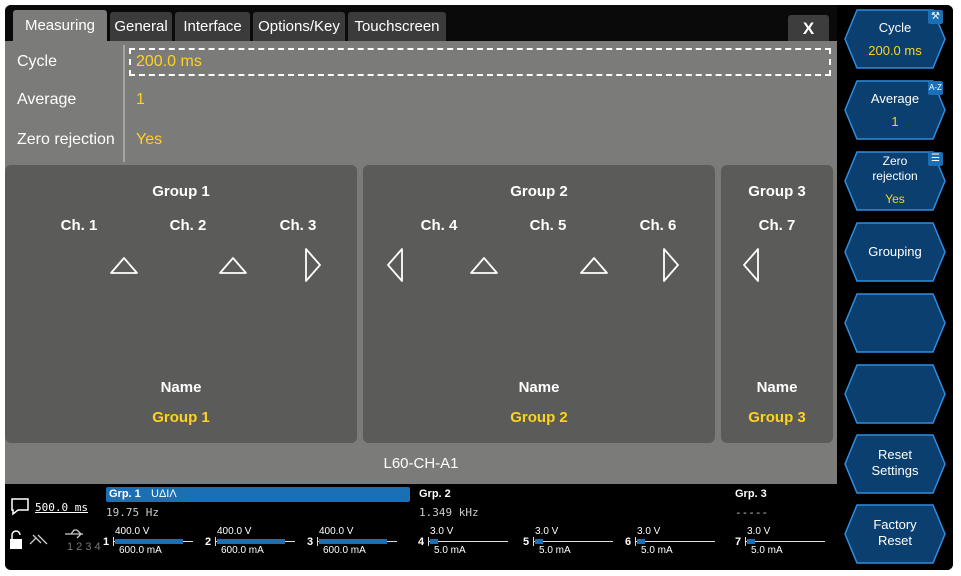 The height and width of the screenshot is (576, 961). I want to click on tab-options-key: Options/Key, so click(299, 26).